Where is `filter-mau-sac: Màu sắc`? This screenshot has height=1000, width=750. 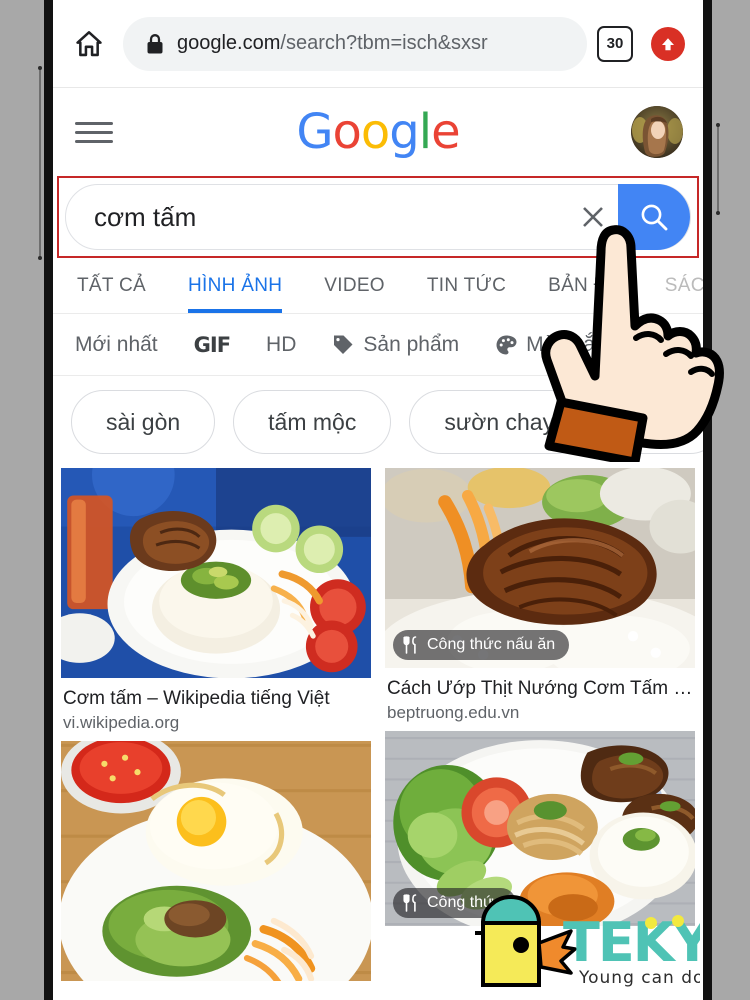 filter-mau-sac: Màu sắc is located at coordinates (550, 344).